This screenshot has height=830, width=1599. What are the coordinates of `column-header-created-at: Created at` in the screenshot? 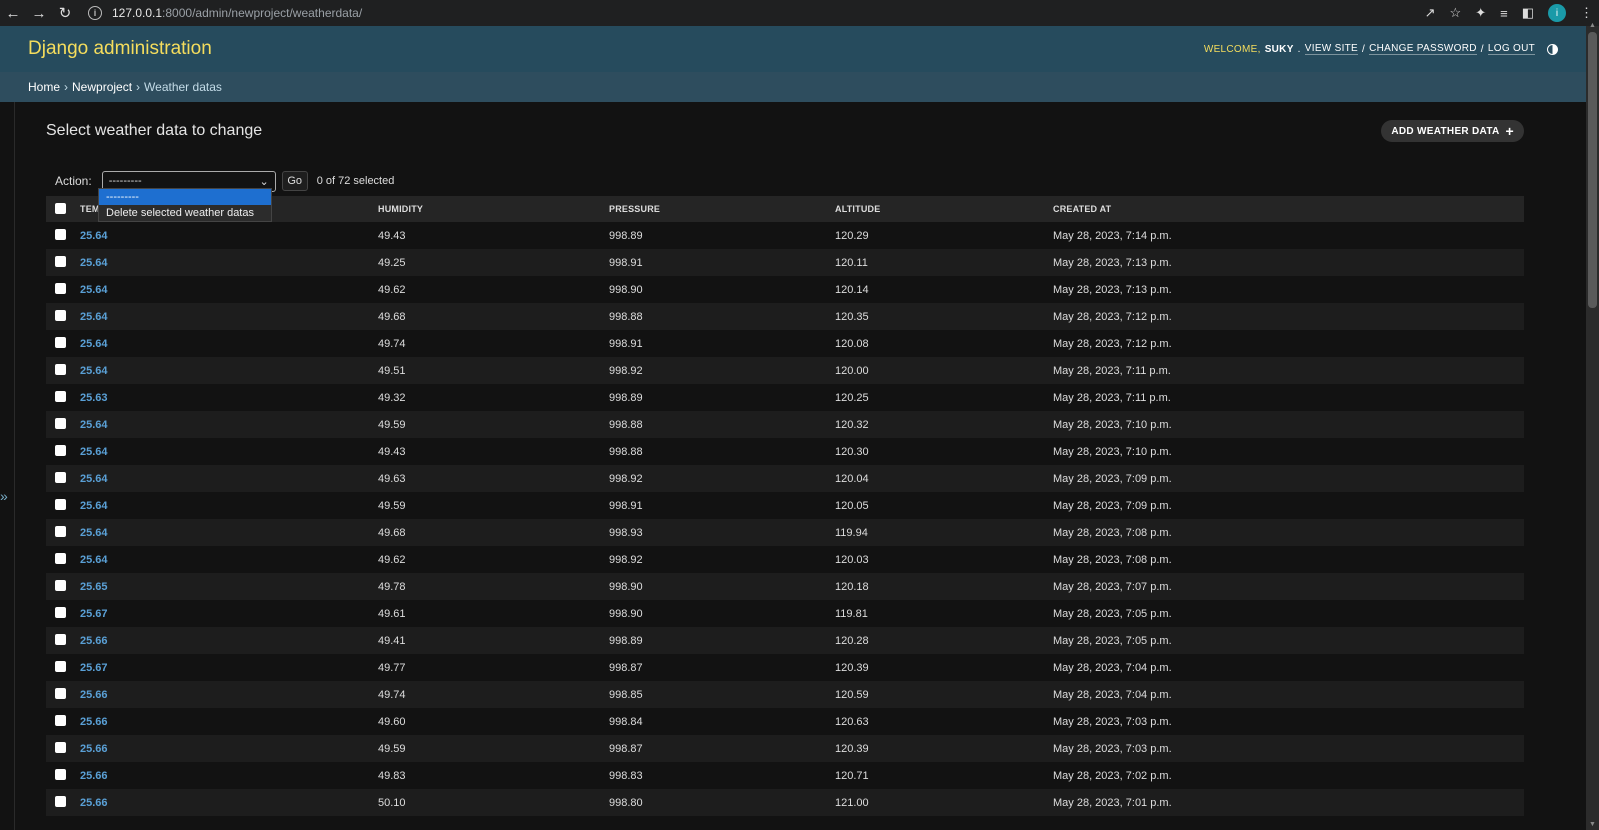 It's located at (1288, 209).